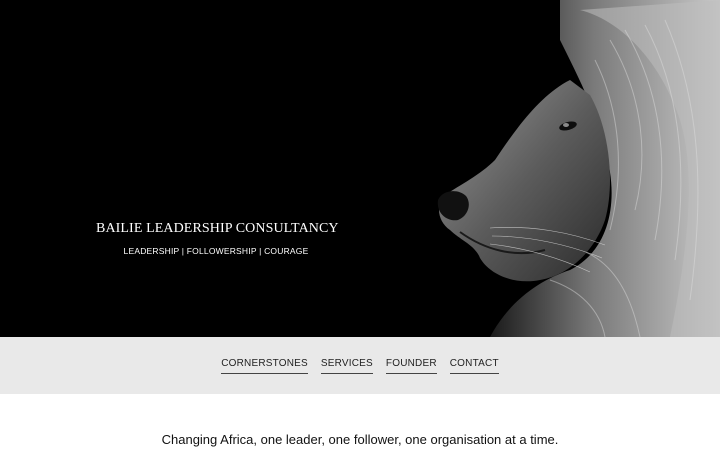 The height and width of the screenshot is (450, 720). I want to click on site-title: BAILIE LEADERSHIP CONSULTANCY, so click(217, 228).